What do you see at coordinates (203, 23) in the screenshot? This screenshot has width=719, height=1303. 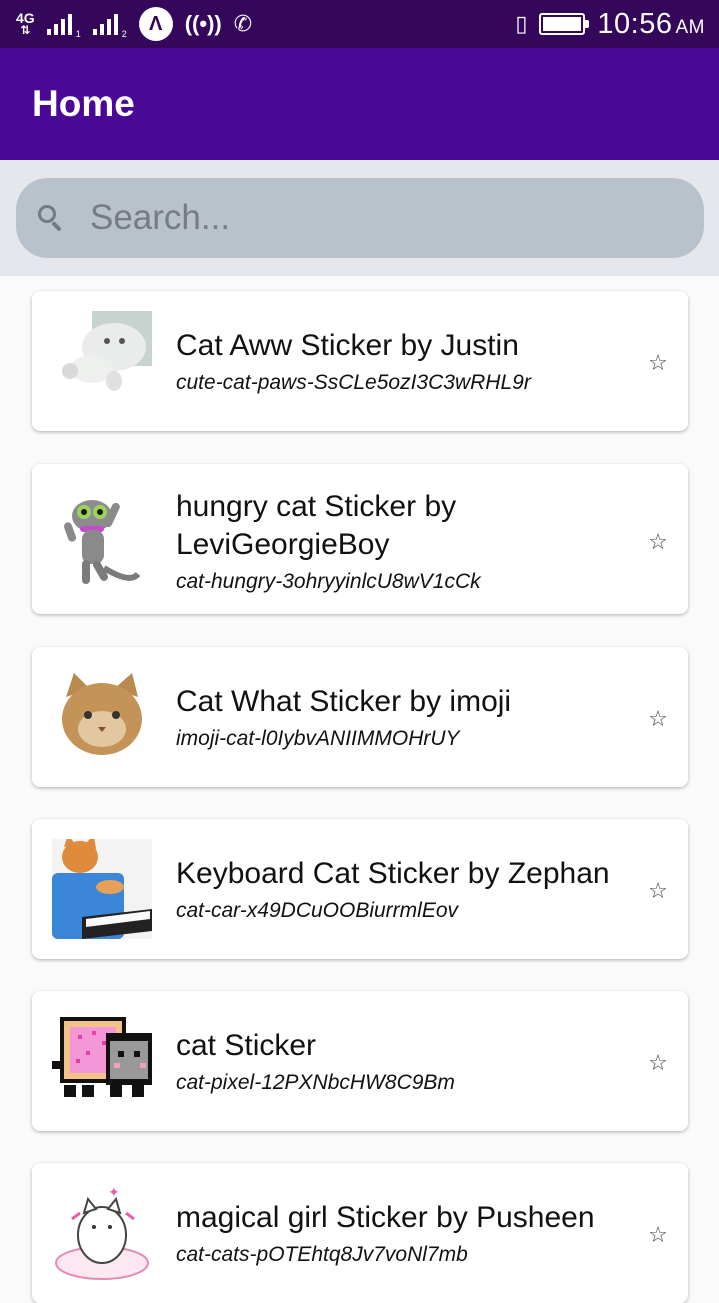 I see `hotspot-icon: ((•))` at bounding box center [203, 23].